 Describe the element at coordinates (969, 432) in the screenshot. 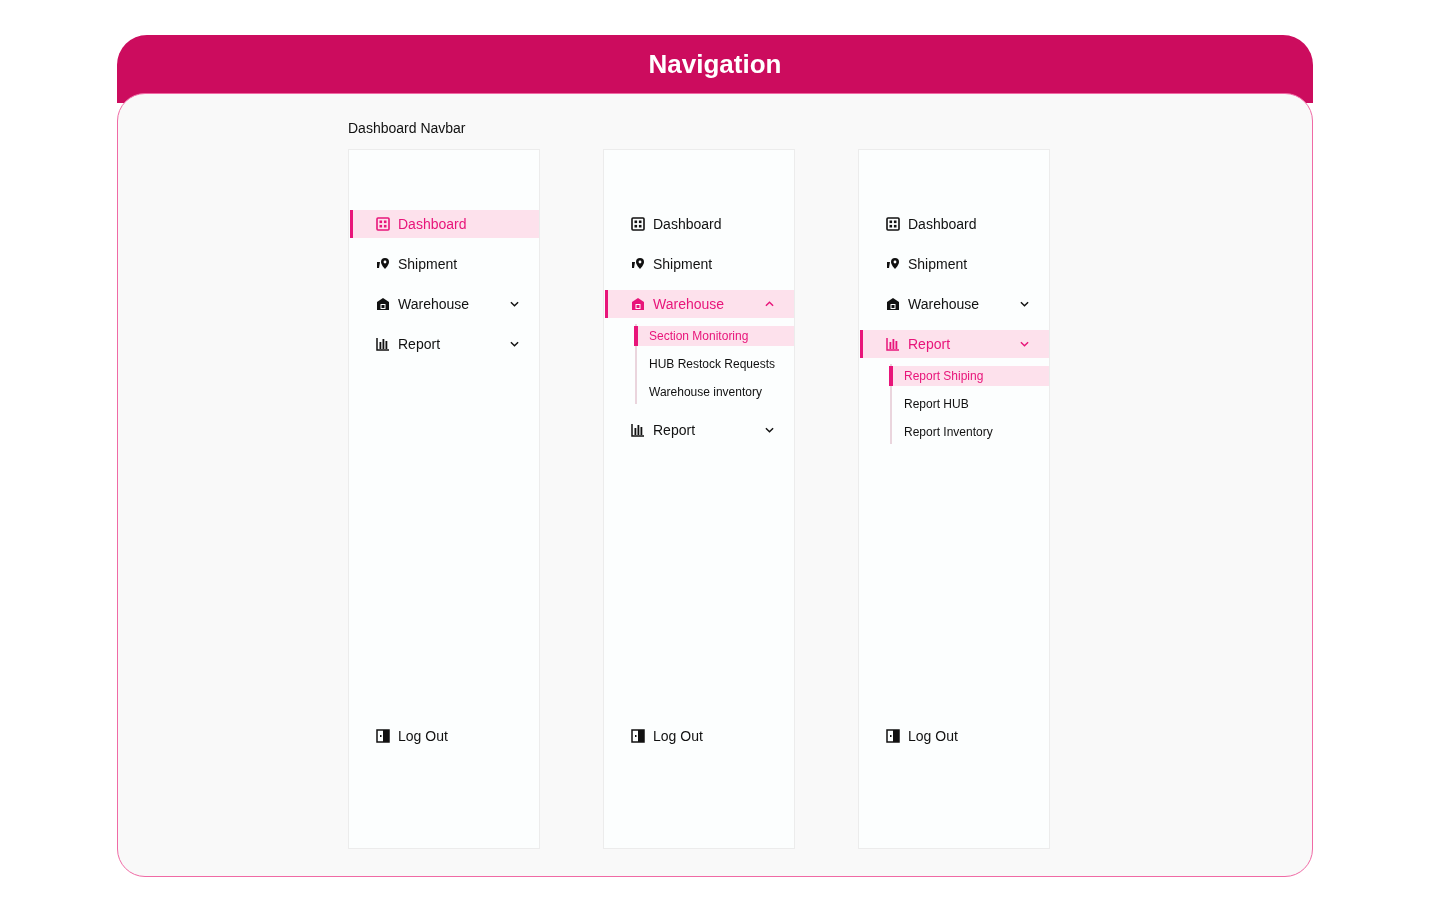

I see `submenu-item: Report Inventory` at that location.